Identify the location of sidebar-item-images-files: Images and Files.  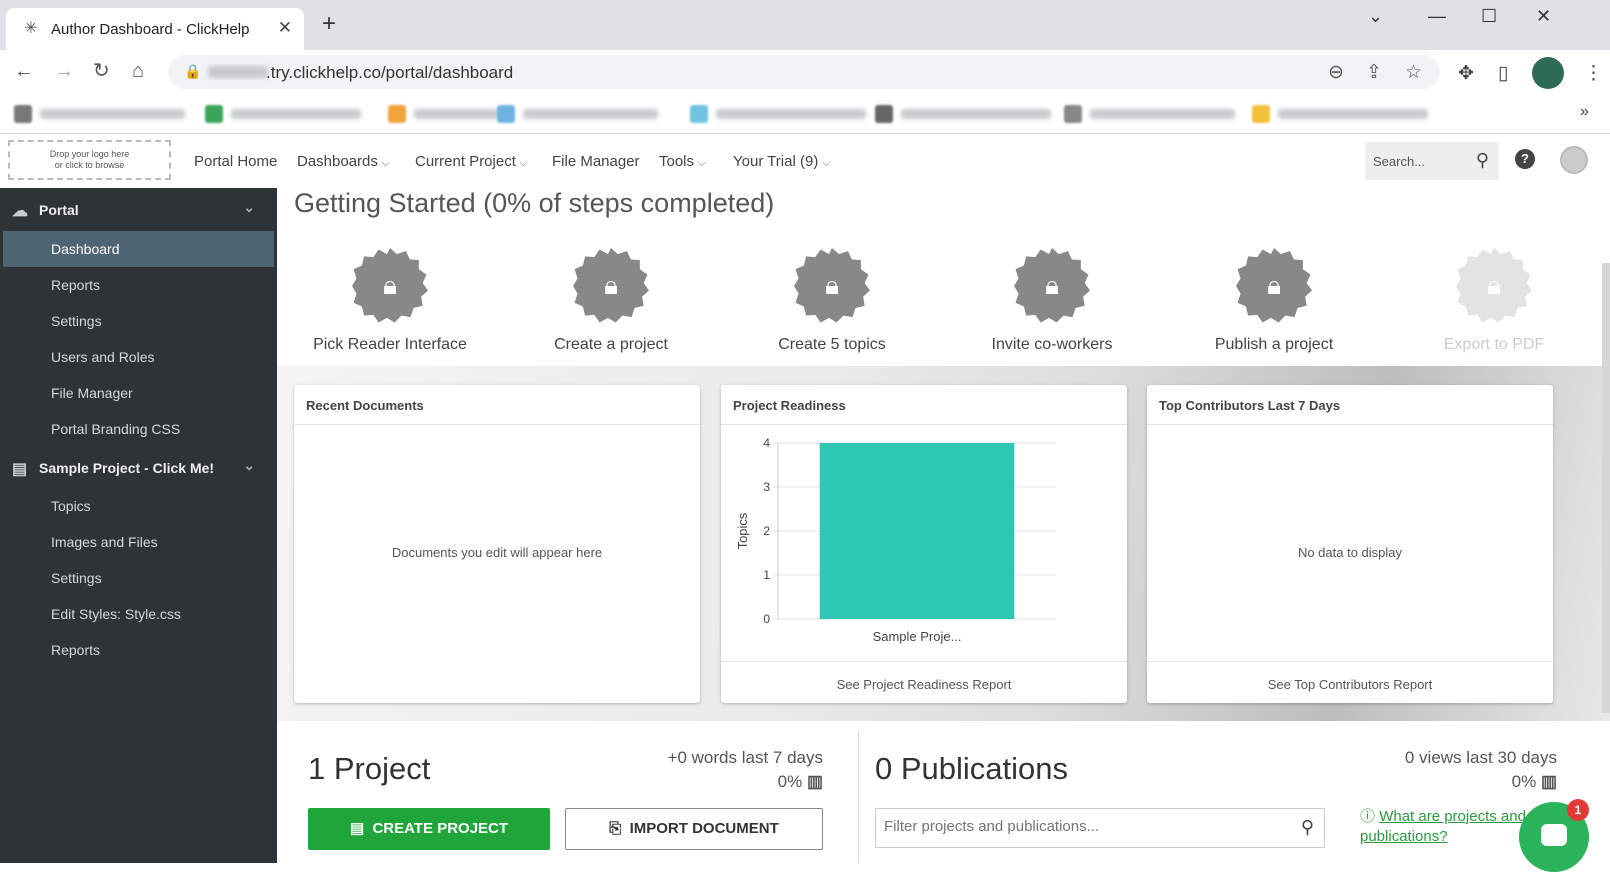
(138, 542).